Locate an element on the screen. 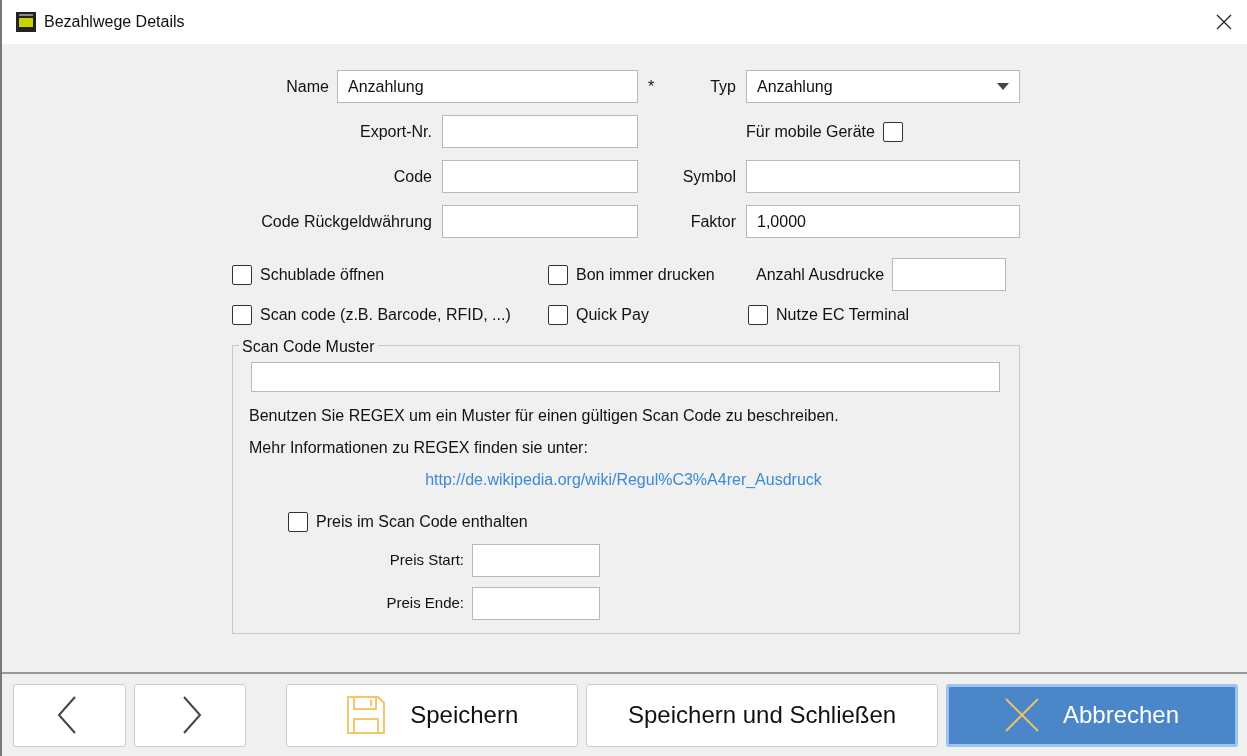  checkbox-label: Bon immer drucken is located at coordinates (645, 274).